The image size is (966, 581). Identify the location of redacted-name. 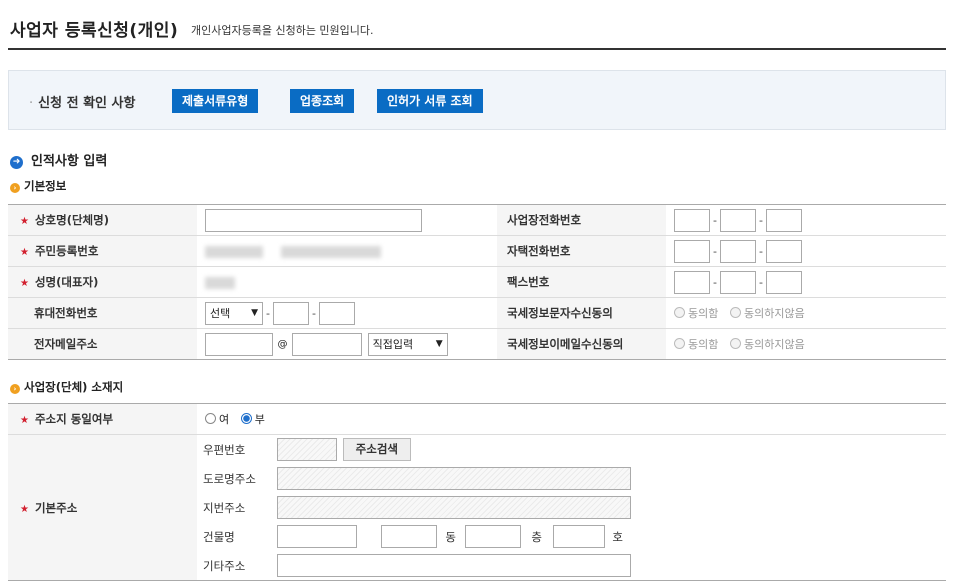
(220, 282).